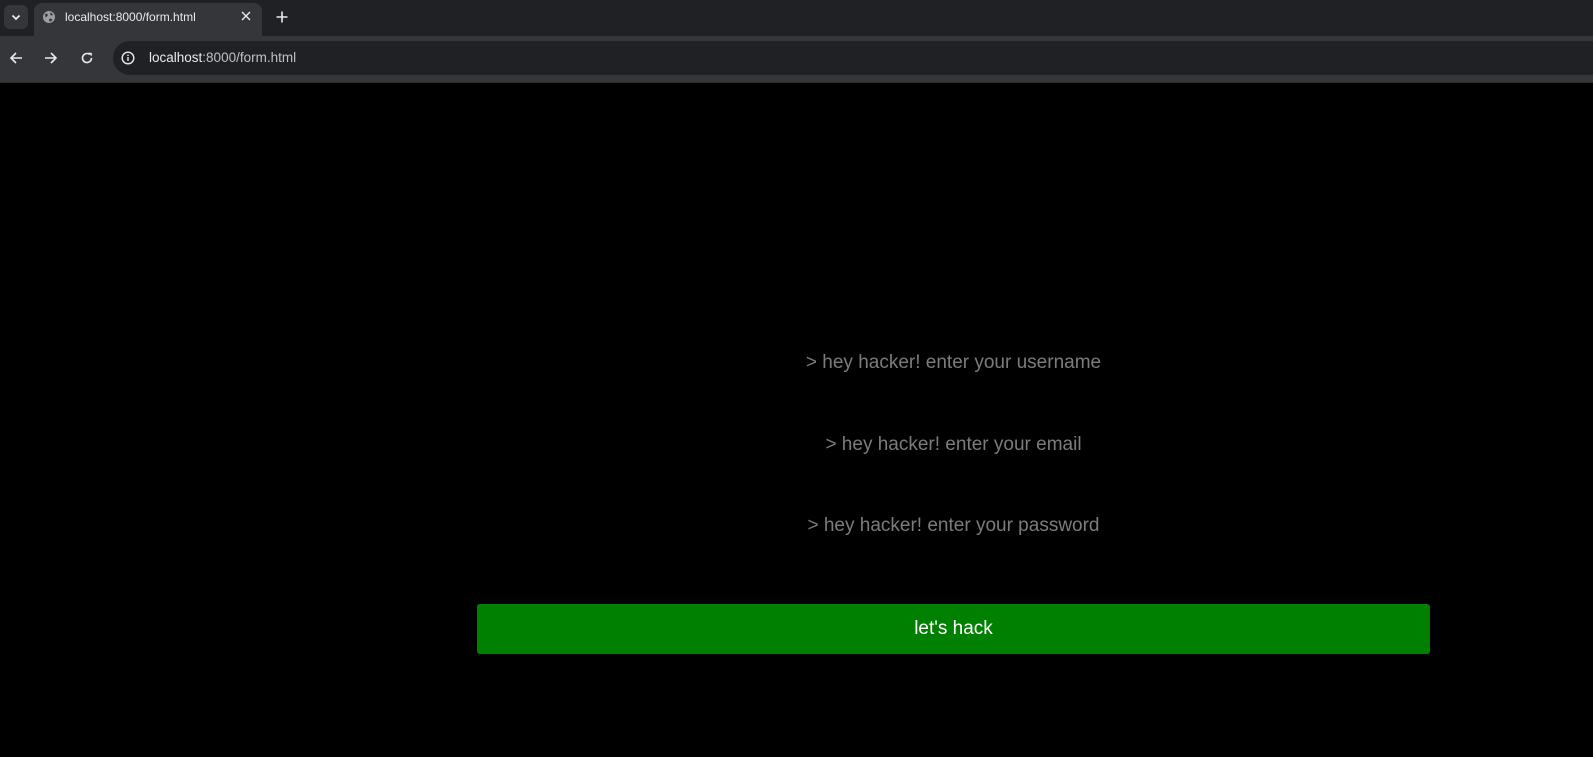 The height and width of the screenshot is (757, 1593). What do you see at coordinates (953, 445) in the screenshot?
I see `email-input` at bounding box center [953, 445].